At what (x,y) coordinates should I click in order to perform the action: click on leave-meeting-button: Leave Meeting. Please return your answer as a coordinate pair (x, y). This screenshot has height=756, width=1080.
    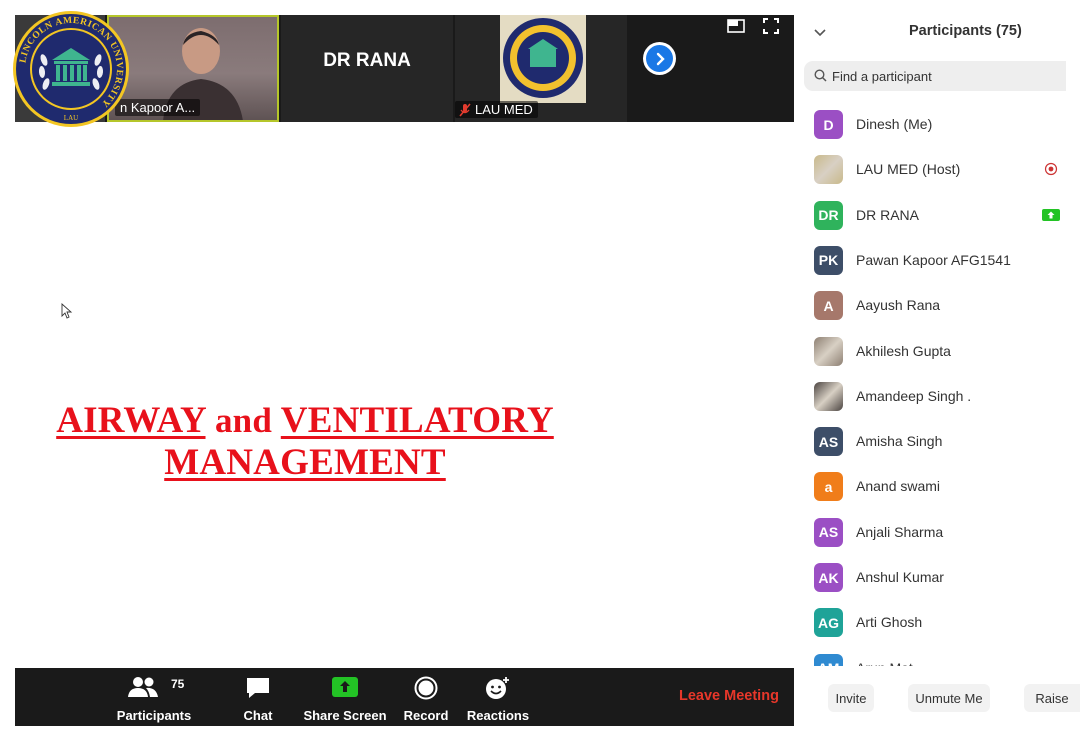
    Looking at the image, I should click on (729, 696).